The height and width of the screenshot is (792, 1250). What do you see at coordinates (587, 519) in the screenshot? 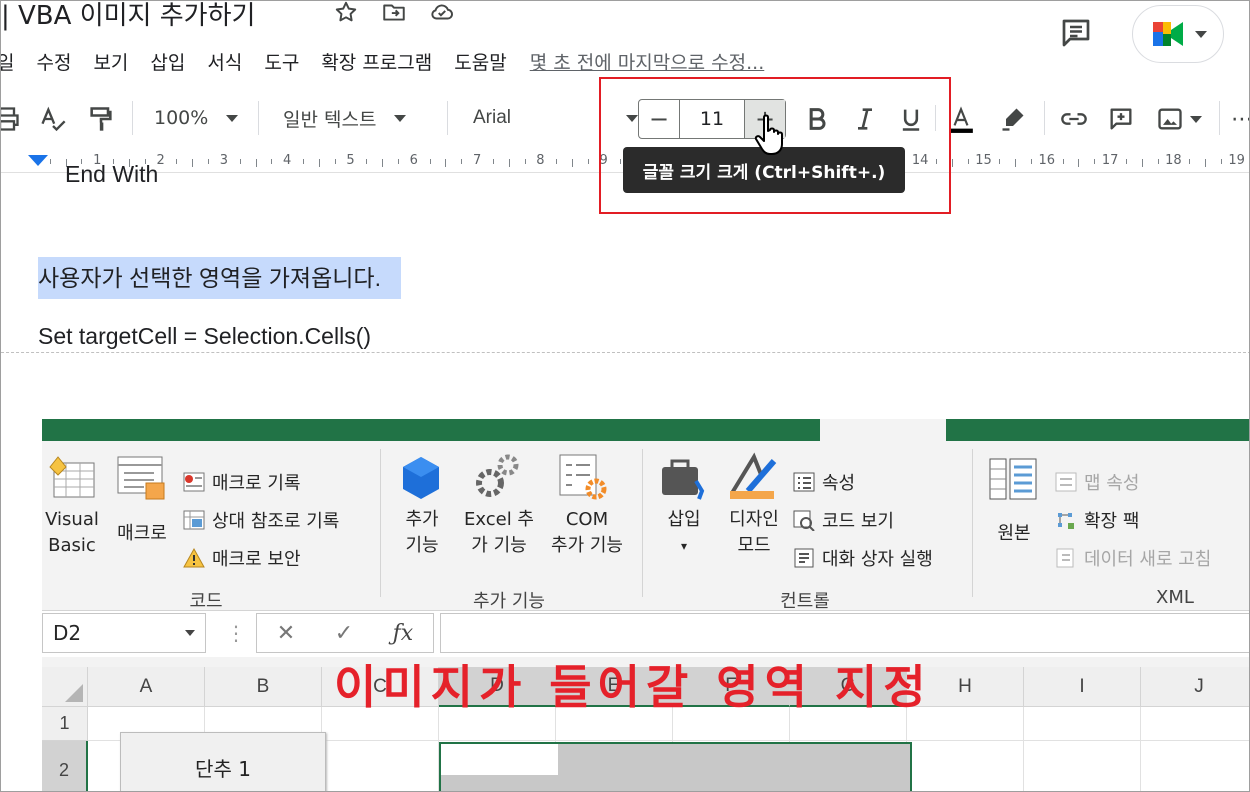
I see `com-add-ins-label: COM` at bounding box center [587, 519].